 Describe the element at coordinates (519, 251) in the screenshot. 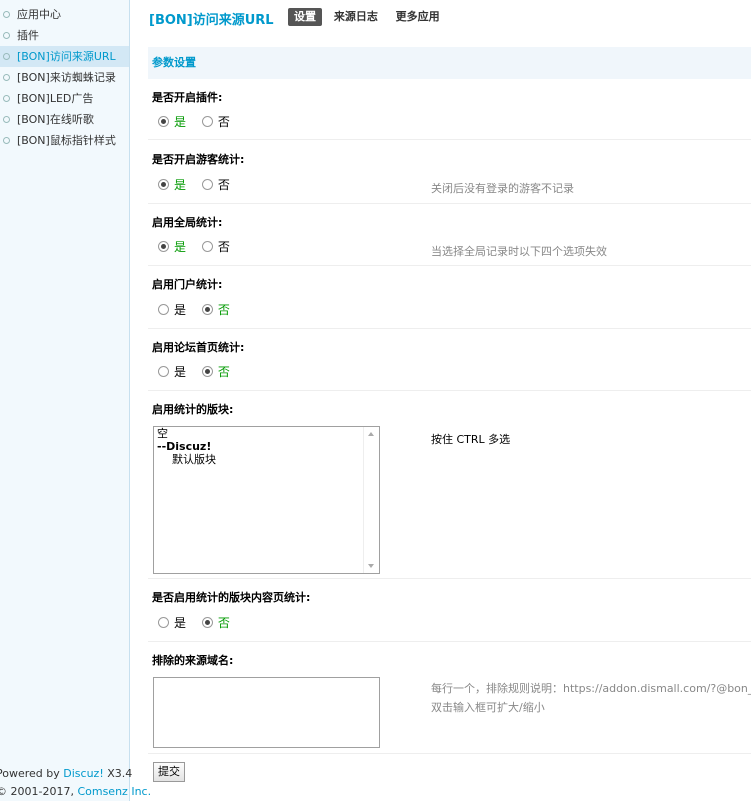

I see `global-stats-tip: 当选择全局记录时以下四个选项失效` at that location.